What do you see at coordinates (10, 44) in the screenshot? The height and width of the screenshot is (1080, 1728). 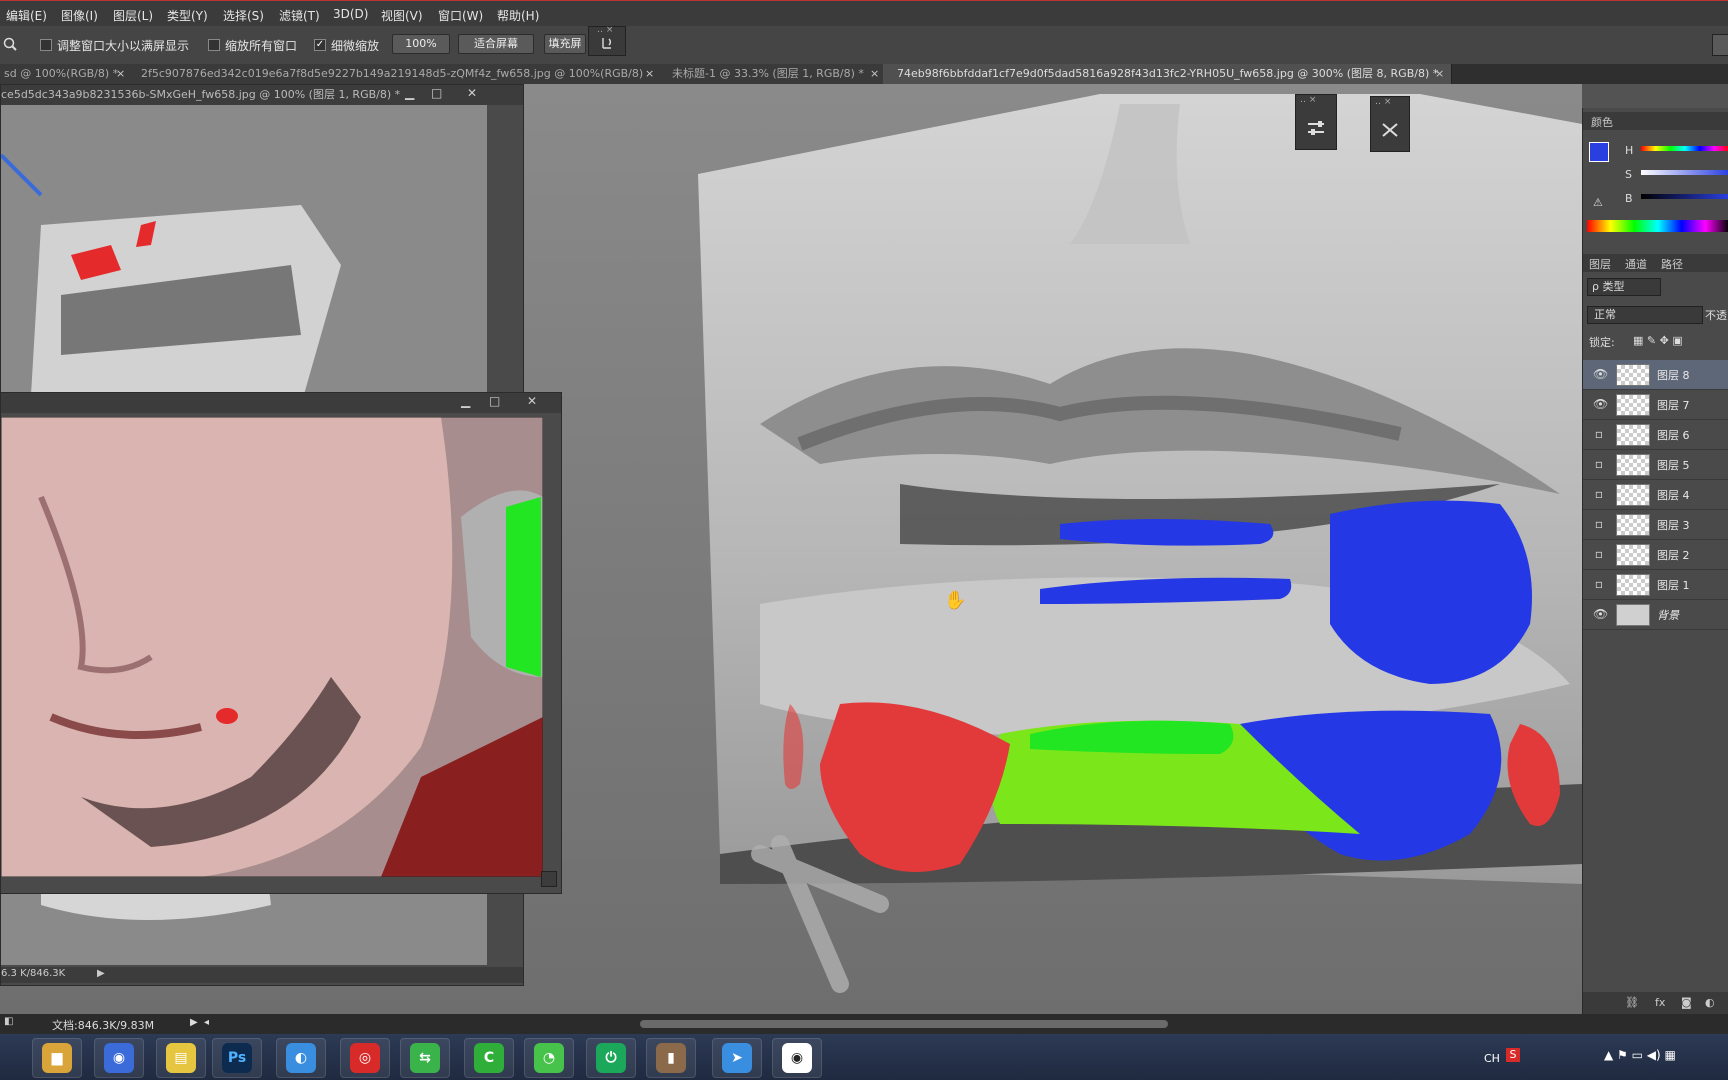 I see `zoom-icon` at bounding box center [10, 44].